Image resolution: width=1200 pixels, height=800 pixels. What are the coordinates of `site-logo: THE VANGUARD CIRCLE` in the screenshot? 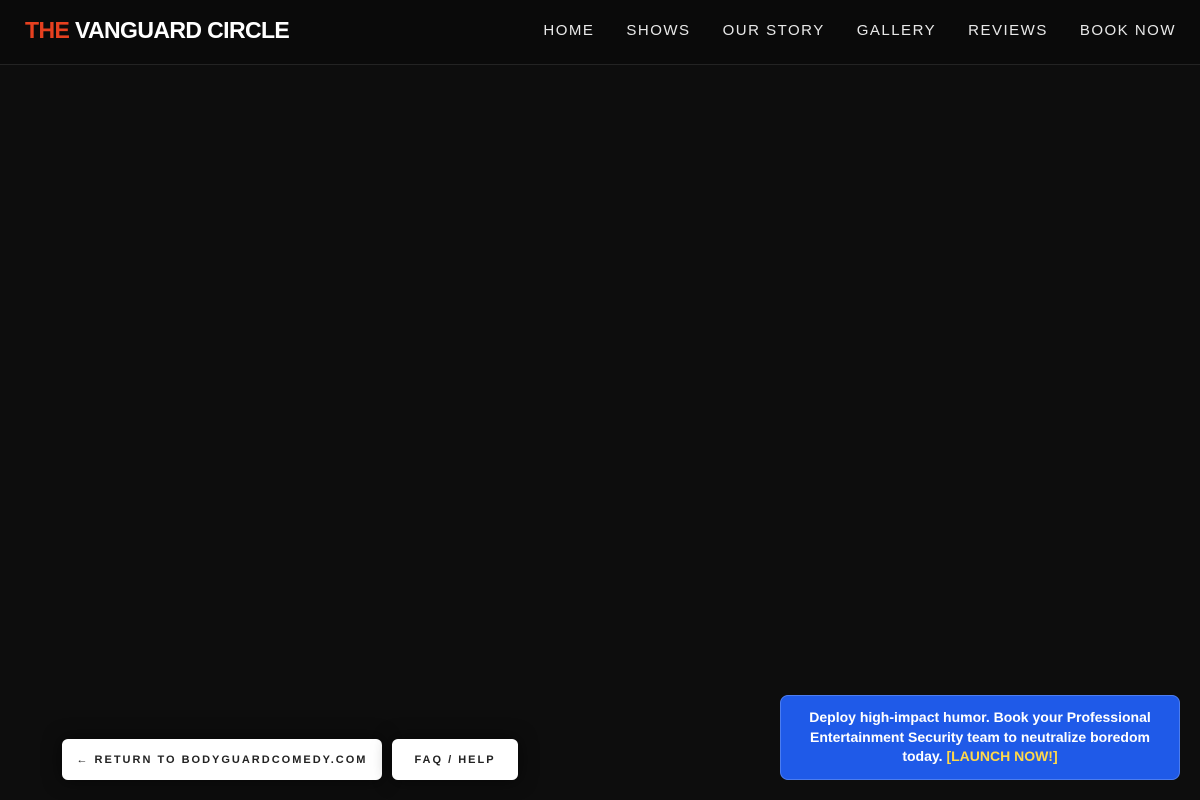 It's located at (157, 30).